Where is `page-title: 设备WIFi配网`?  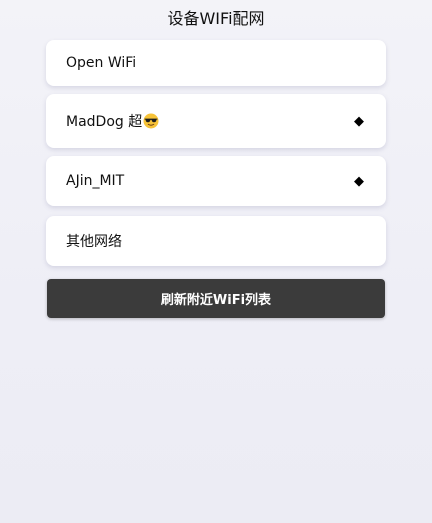 page-title: 设备WIFi配网 is located at coordinates (216, 18).